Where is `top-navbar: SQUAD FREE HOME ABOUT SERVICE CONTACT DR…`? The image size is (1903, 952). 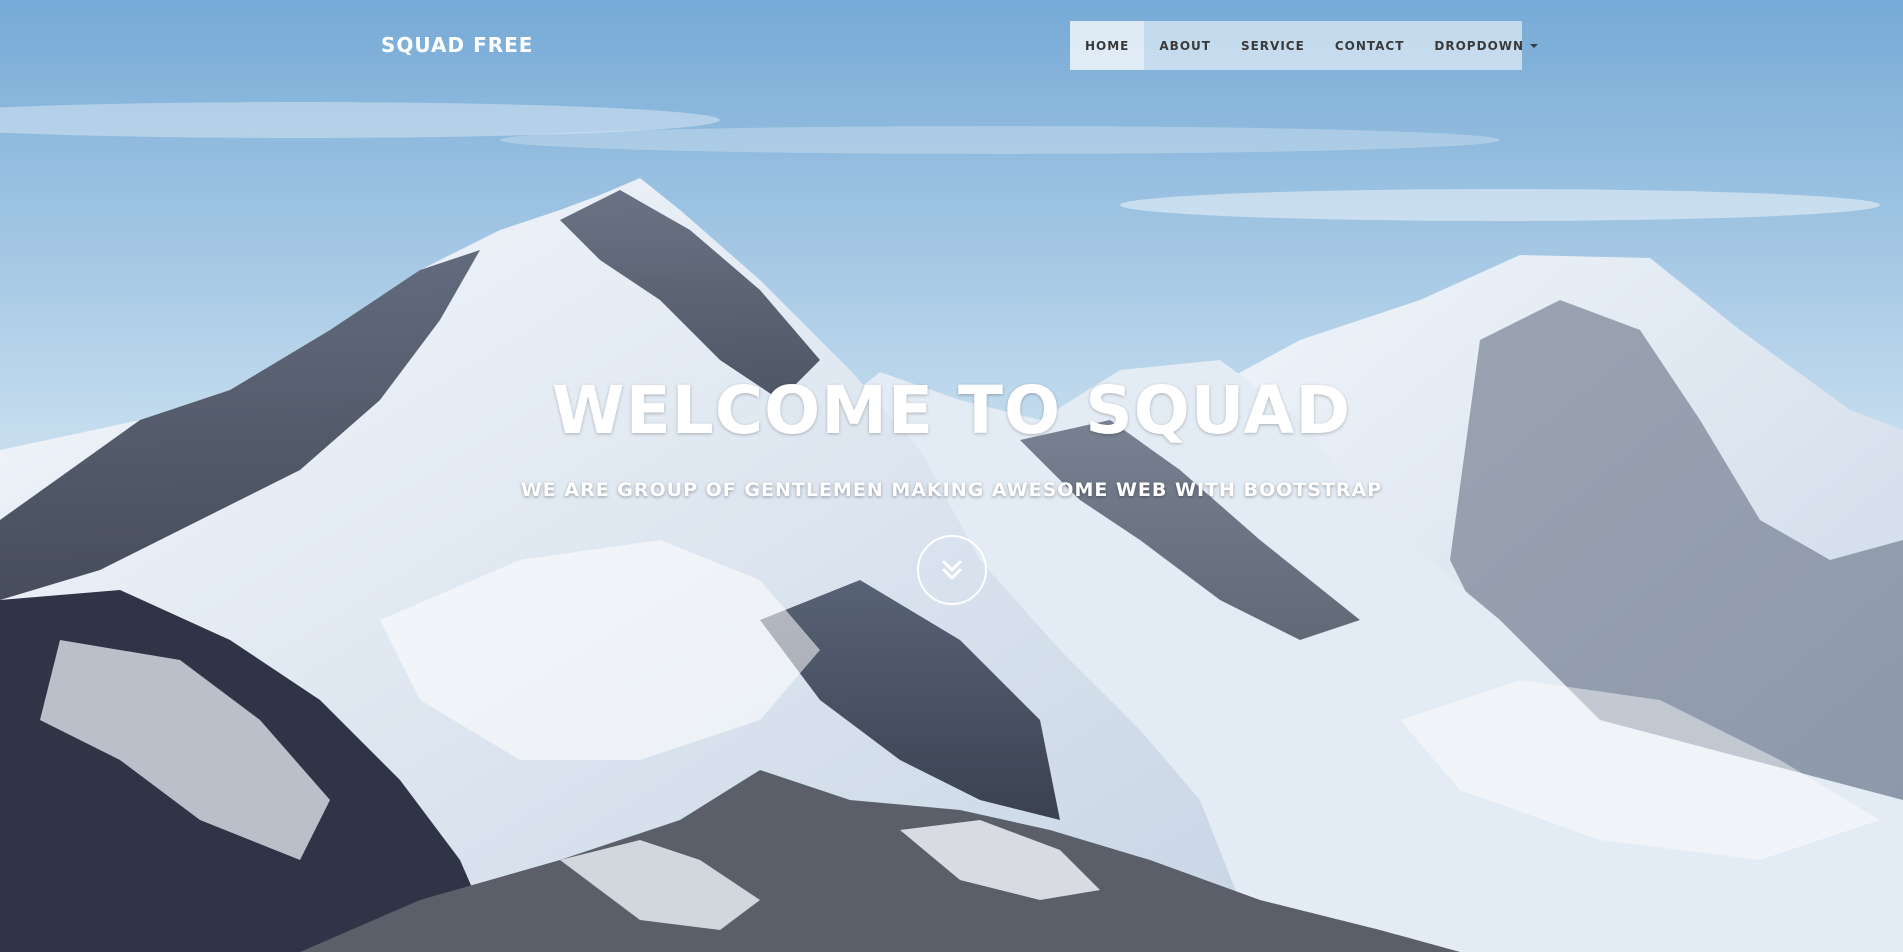 top-navbar: SQUAD FREE HOME ABOUT SERVICE CONTACT DR… is located at coordinates (951, 45).